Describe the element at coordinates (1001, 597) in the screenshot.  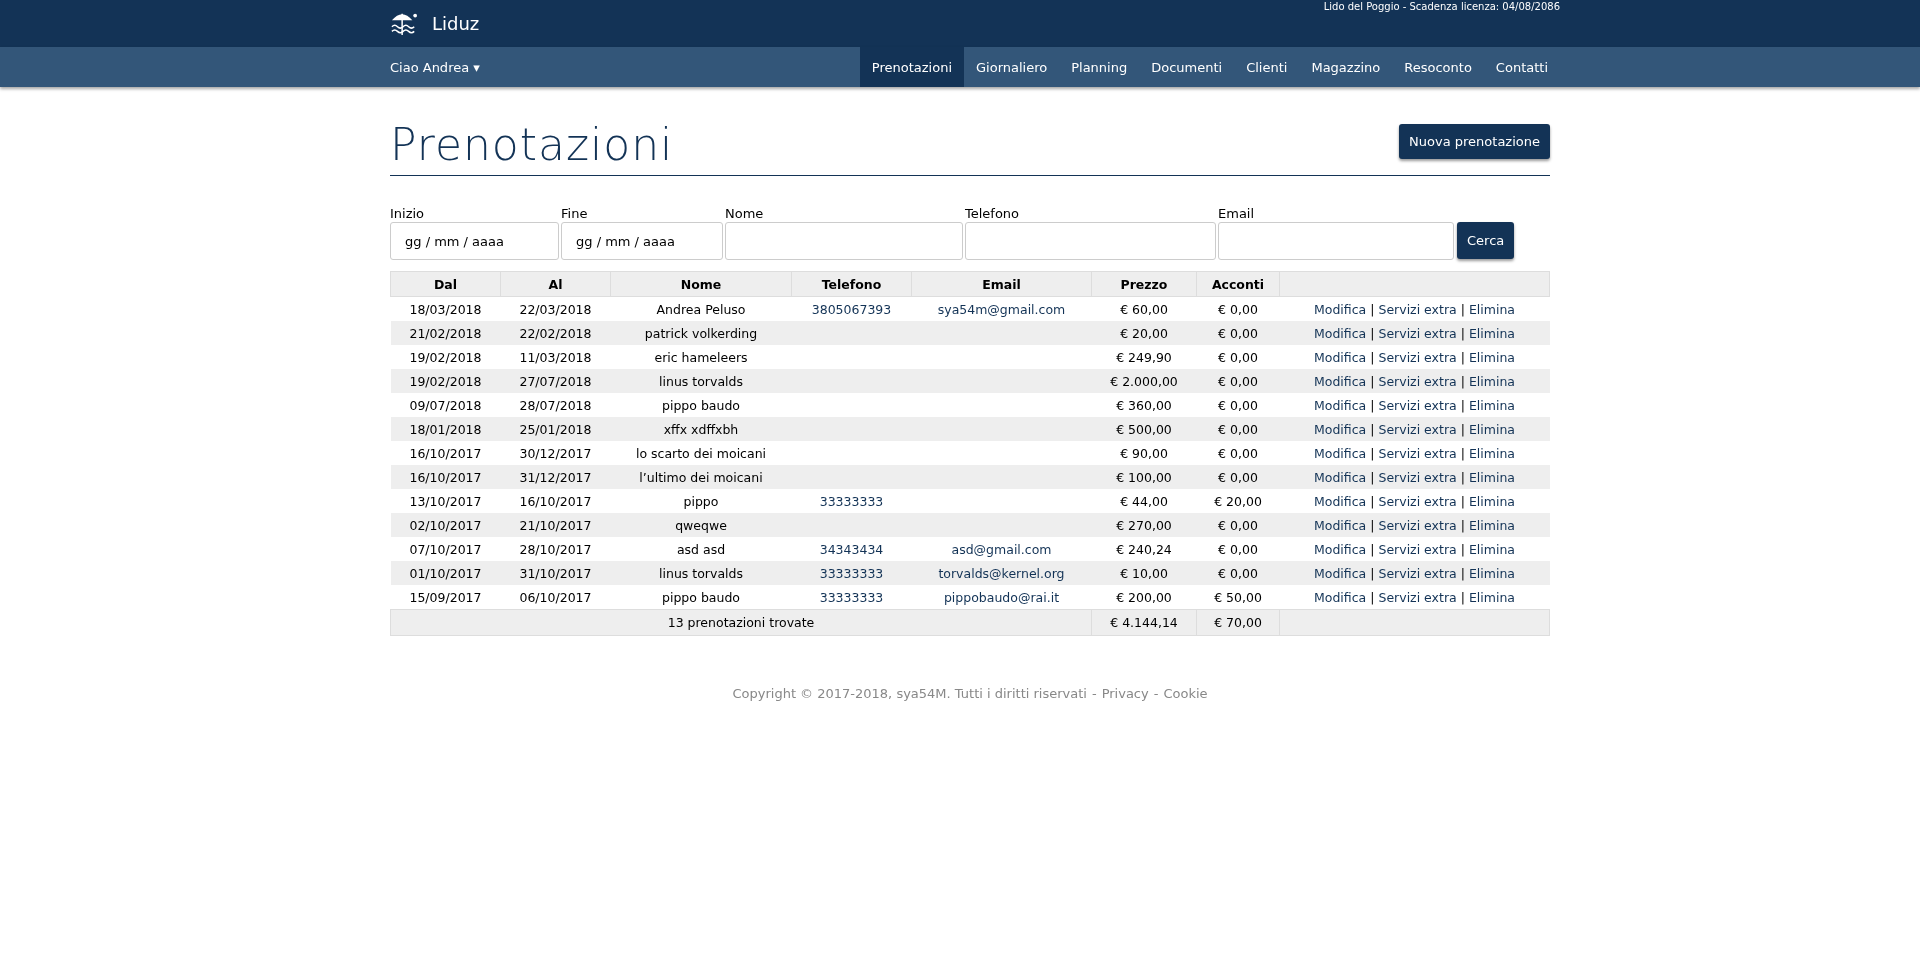
I see `email-link: pippobaudo@rai.it` at that location.